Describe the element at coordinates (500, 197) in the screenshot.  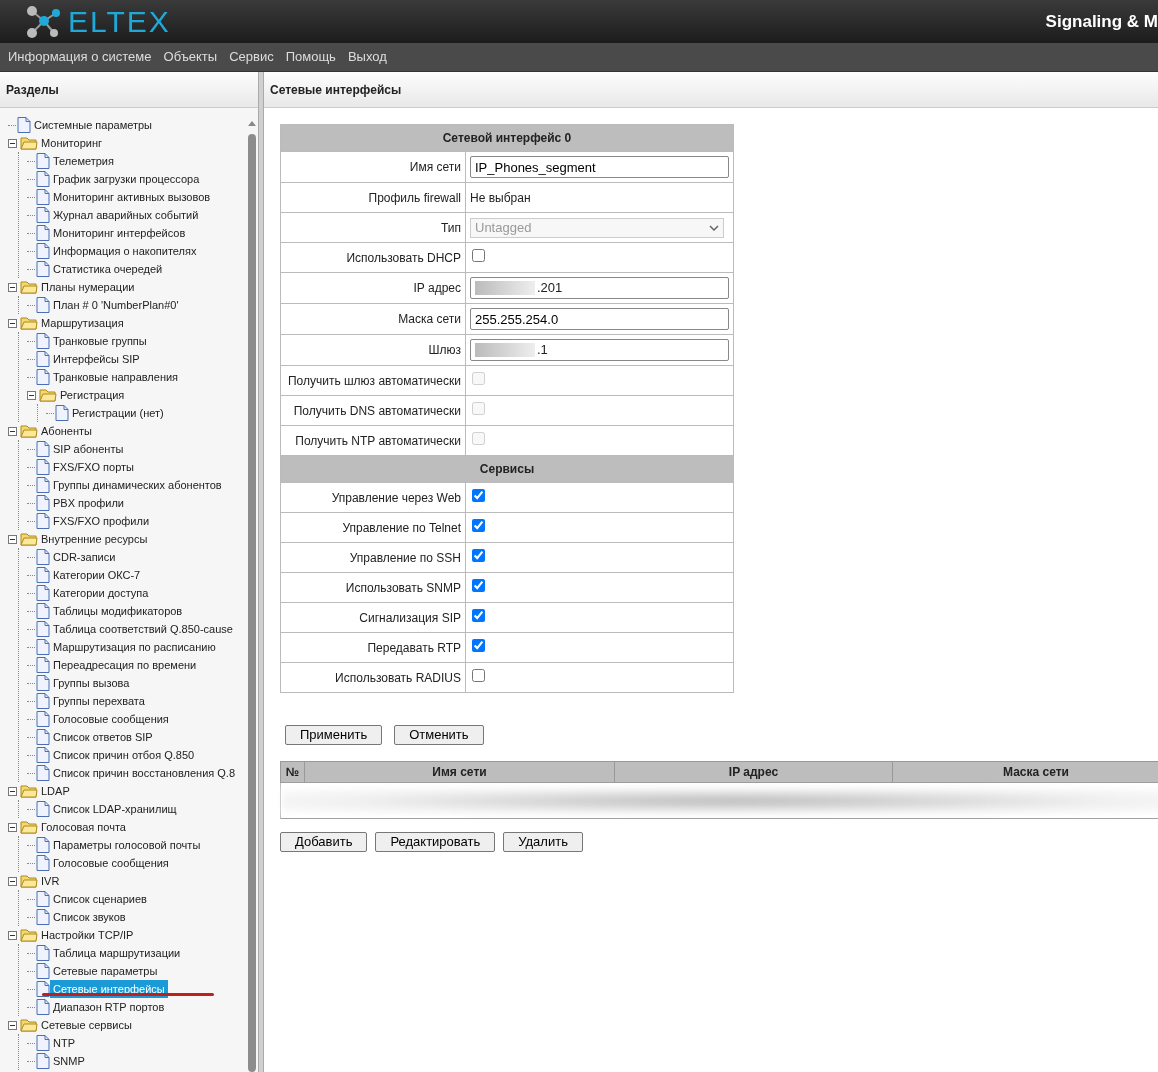
I see `field-value: Не выбран` at that location.